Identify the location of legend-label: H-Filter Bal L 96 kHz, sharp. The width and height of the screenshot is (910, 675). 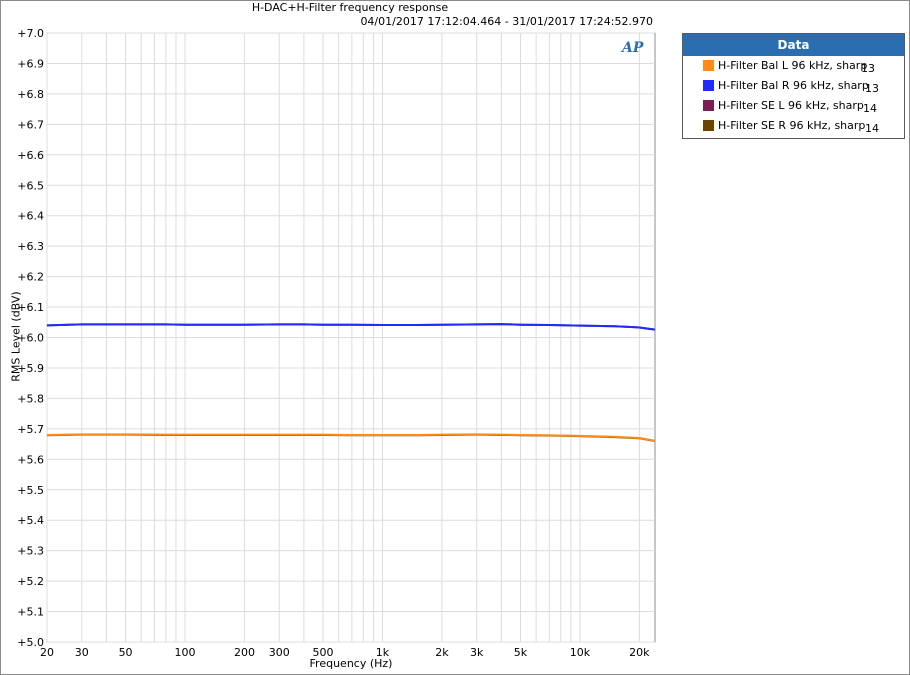
(793, 65).